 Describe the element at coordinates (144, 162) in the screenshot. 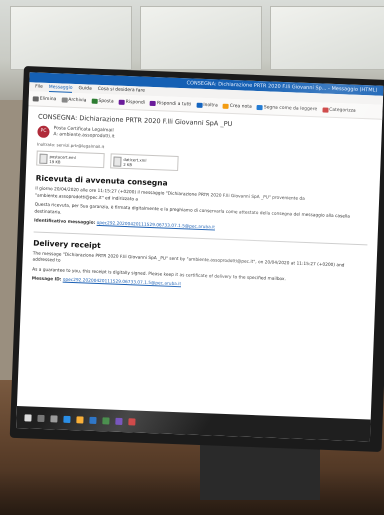

I see `attachment-xml: daticert.xml 2 KB` at that location.